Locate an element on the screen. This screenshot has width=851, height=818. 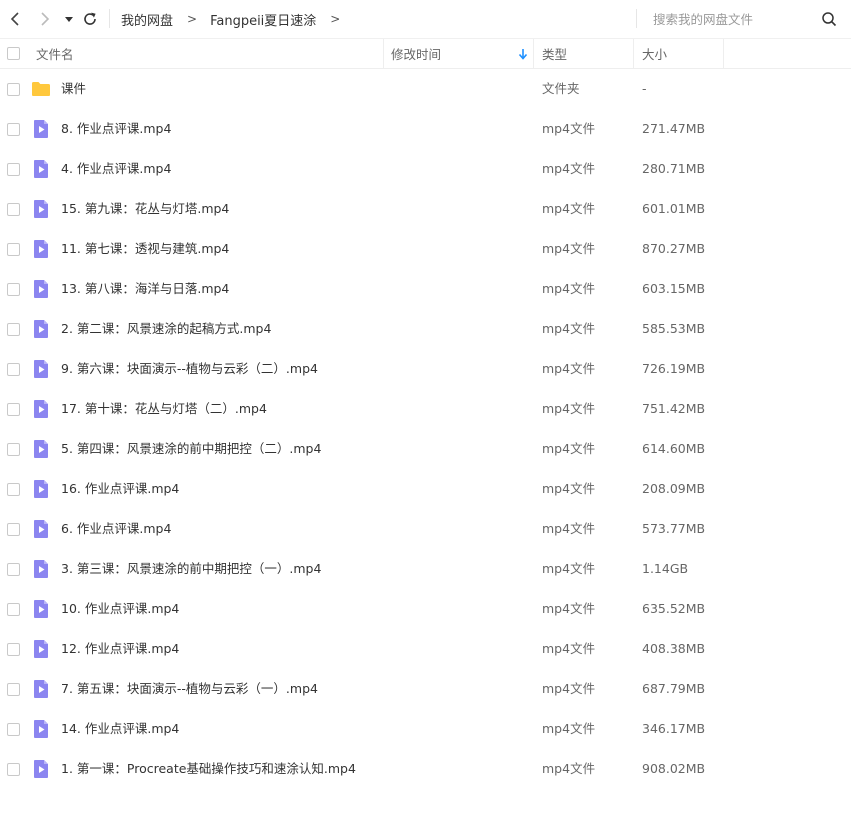
forward-button is located at coordinates (44, 19).